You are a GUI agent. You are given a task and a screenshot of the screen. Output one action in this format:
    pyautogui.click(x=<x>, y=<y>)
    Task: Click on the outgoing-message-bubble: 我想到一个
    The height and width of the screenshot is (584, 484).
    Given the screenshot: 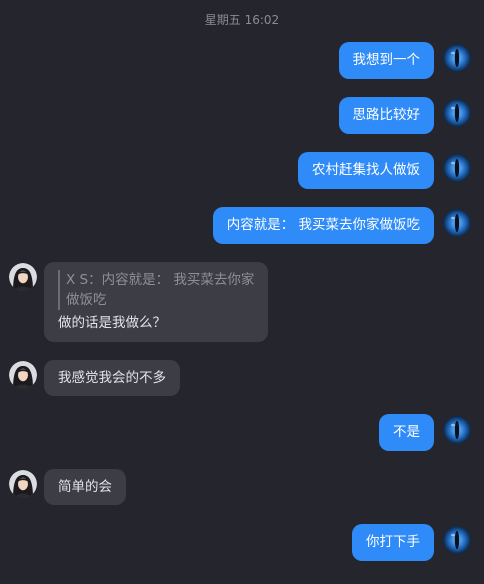 What is the action you would take?
    pyautogui.click(x=386, y=60)
    